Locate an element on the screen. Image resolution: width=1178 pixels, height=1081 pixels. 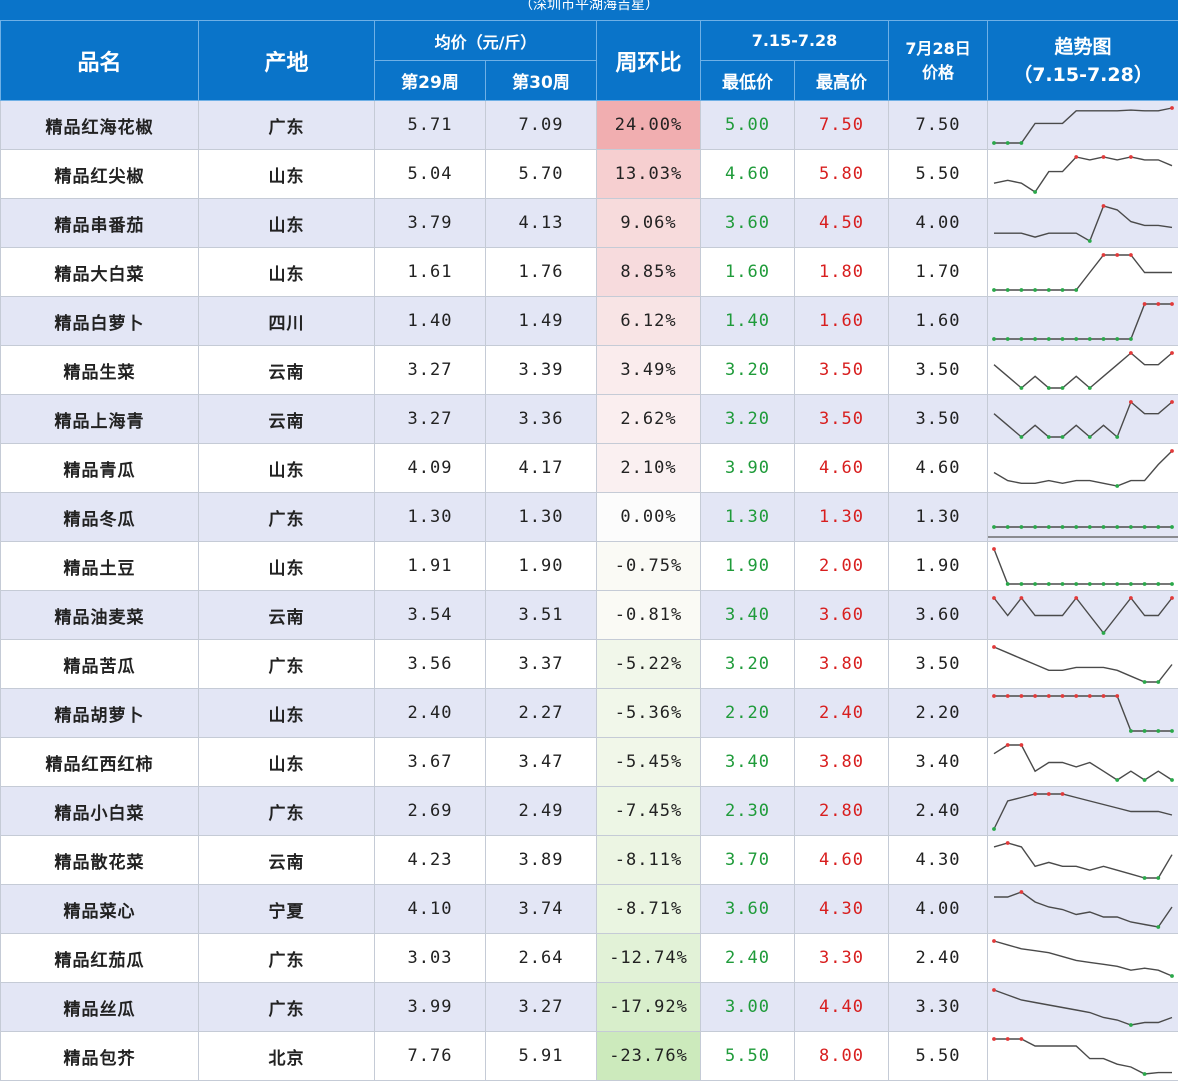
week29-price: 3.03 is located at coordinates (430, 958).